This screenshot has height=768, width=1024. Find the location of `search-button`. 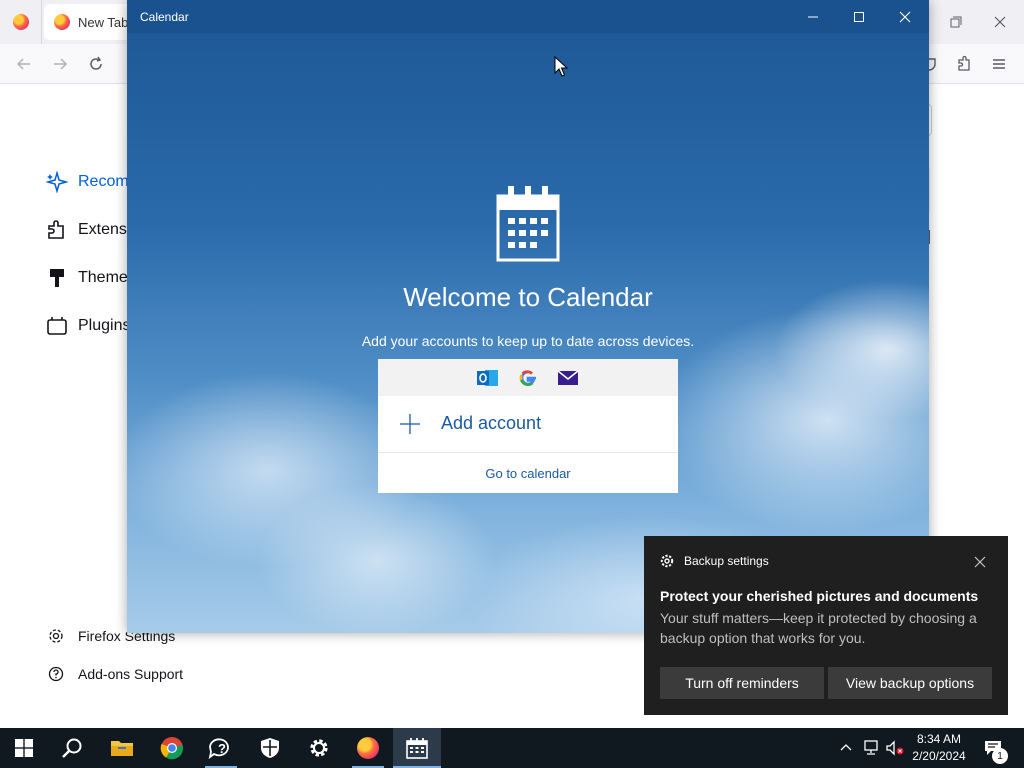

search-button is located at coordinates (72, 748).